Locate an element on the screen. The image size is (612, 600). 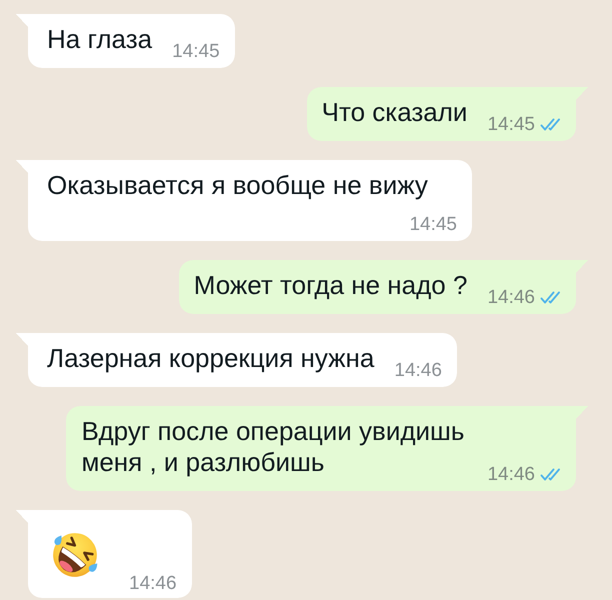
message-text: Лазерная коррекция нужна is located at coordinates (210, 358).